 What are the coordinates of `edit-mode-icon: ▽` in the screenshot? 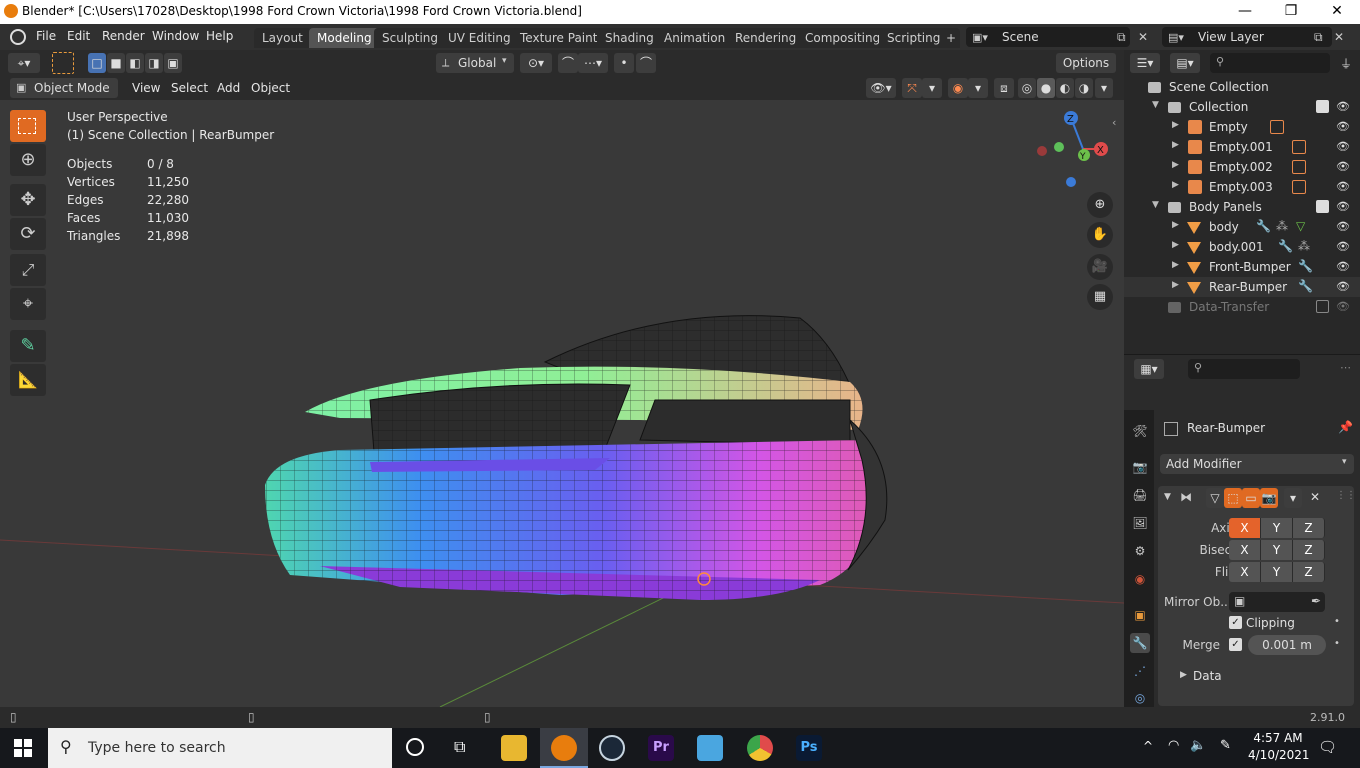 It's located at (1215, 498).